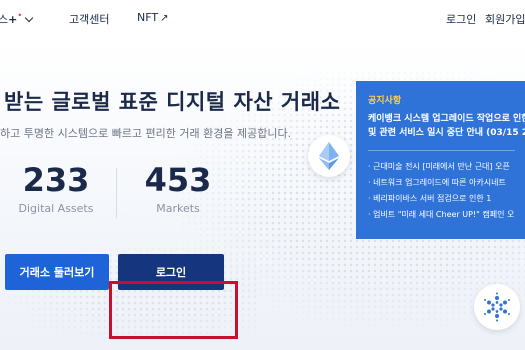 The height and width of the screenshot is (350, 525). I want to click on top-nav: 스+• 고객센터 NFT ↗ 로그인 회원가입, so click(262, 20).